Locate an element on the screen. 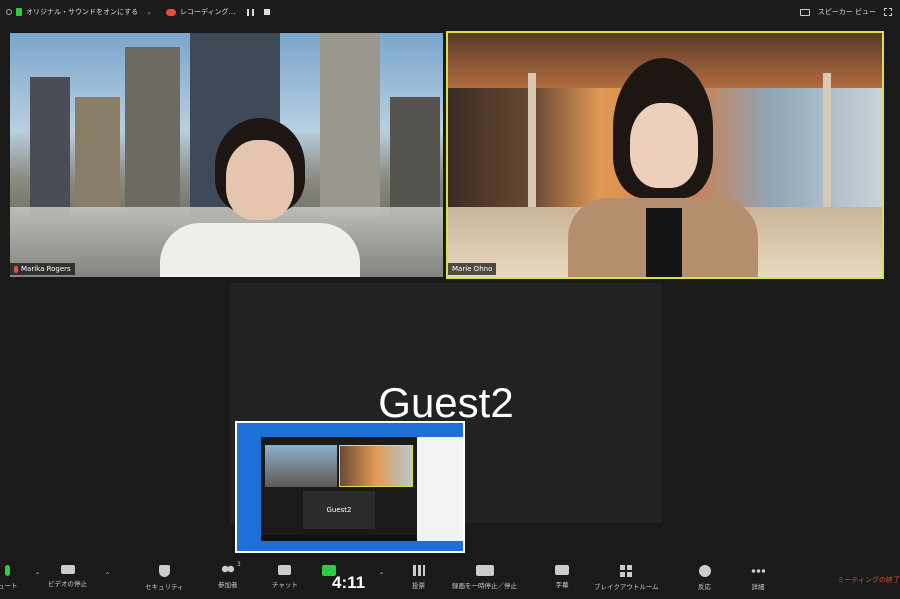 The image size is (900, 599). meeting-top-bar: オリジナル・サウンドをオンにする ⌄ レコーディング… スピーカー ビュー is located at coordinates (450, 12).